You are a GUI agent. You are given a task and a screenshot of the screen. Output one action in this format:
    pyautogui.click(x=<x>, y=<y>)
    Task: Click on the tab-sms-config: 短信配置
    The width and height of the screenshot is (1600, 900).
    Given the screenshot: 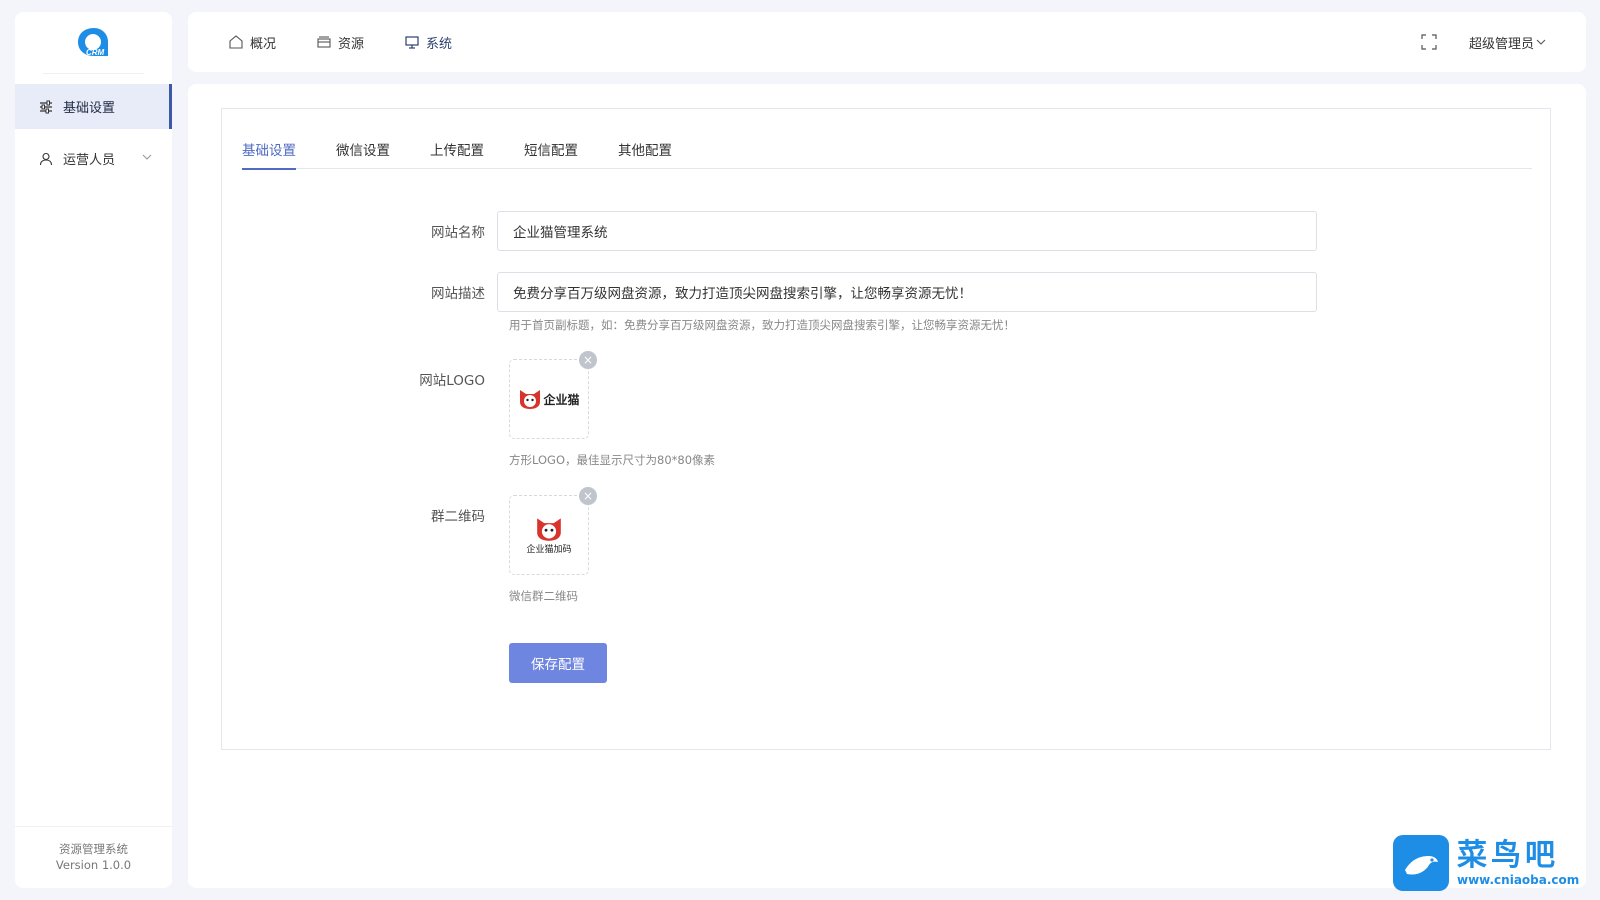 What is the action you would take?
    pyautogui.click(x=551, y=154)
    